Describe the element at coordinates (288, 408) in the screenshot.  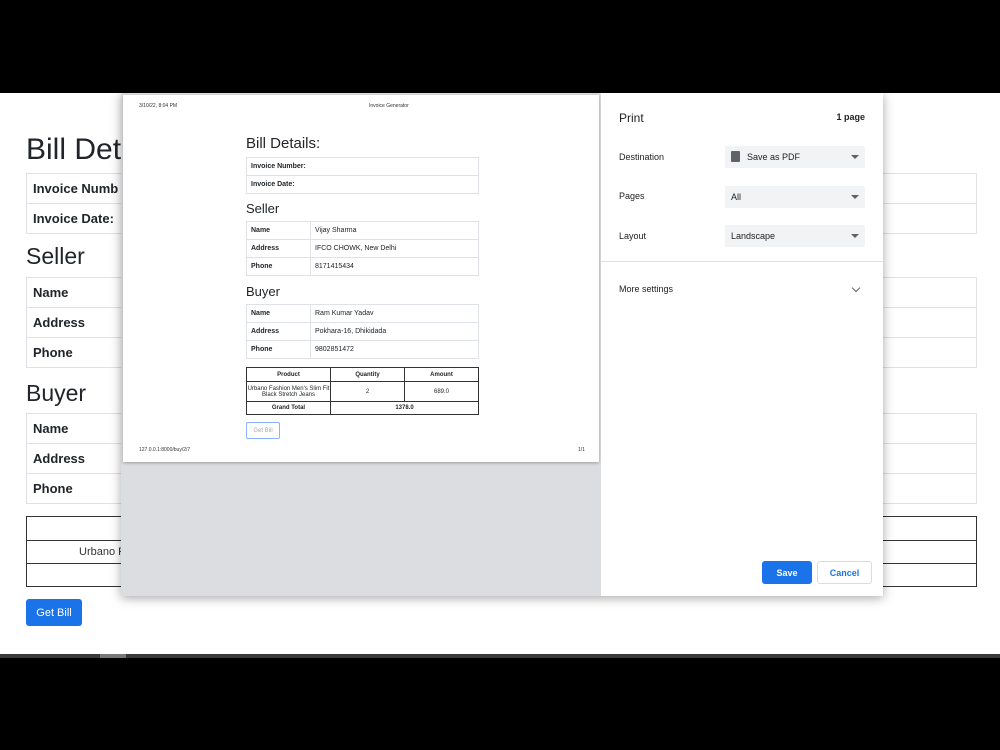
I see `grand-total-label: Grand Total` at that location.